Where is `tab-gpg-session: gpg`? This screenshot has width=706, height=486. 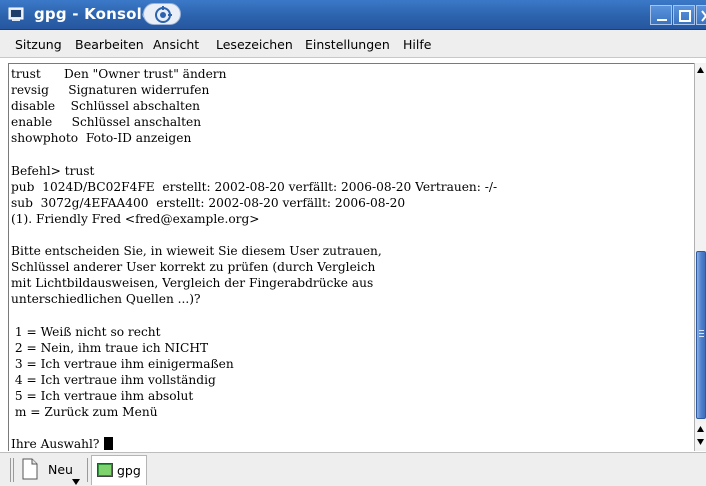
tab-gpg-session: gpg is located at coordinates (119, 470).